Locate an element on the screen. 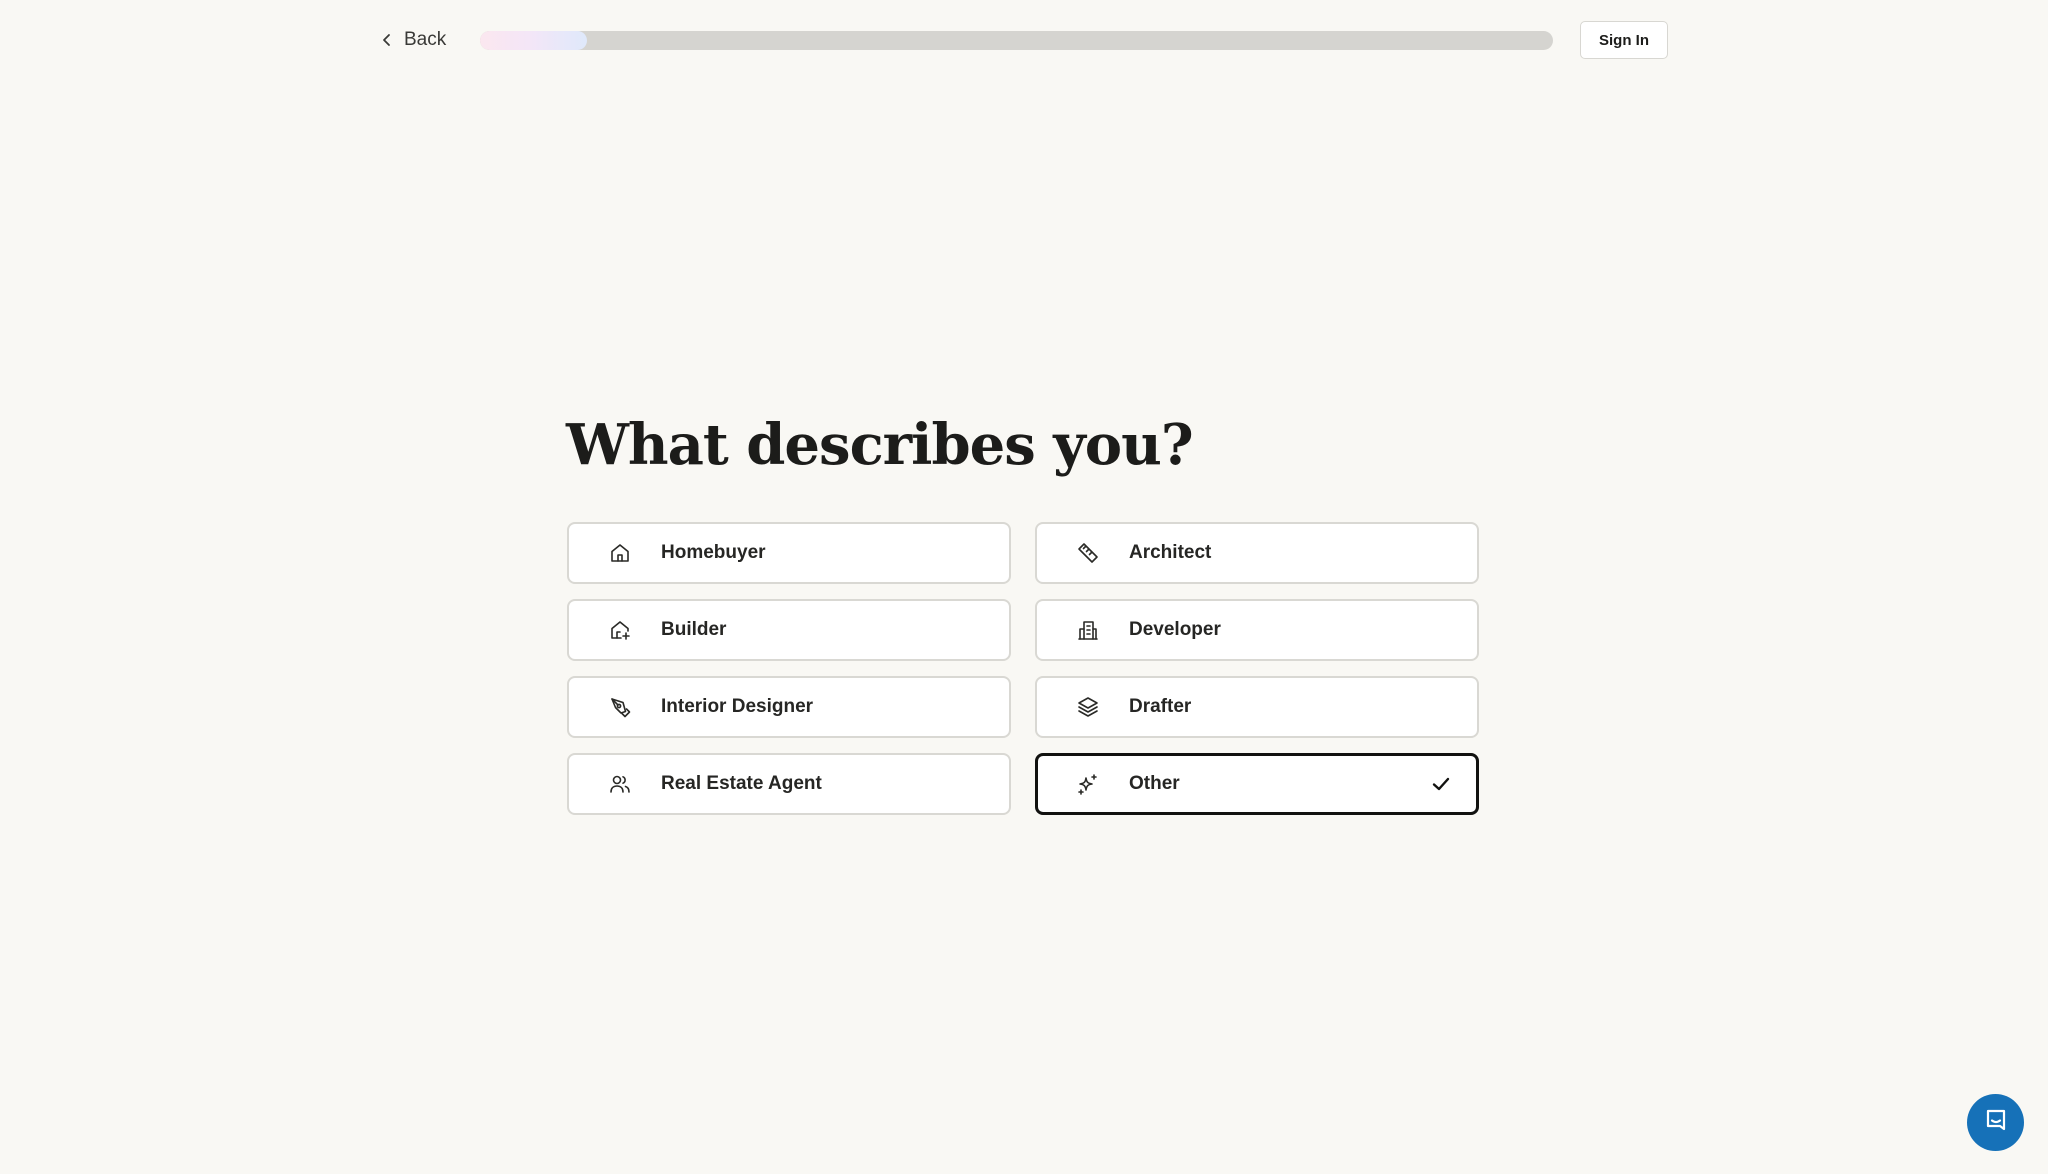  progress-bar is located at coordinates (1016, 40).